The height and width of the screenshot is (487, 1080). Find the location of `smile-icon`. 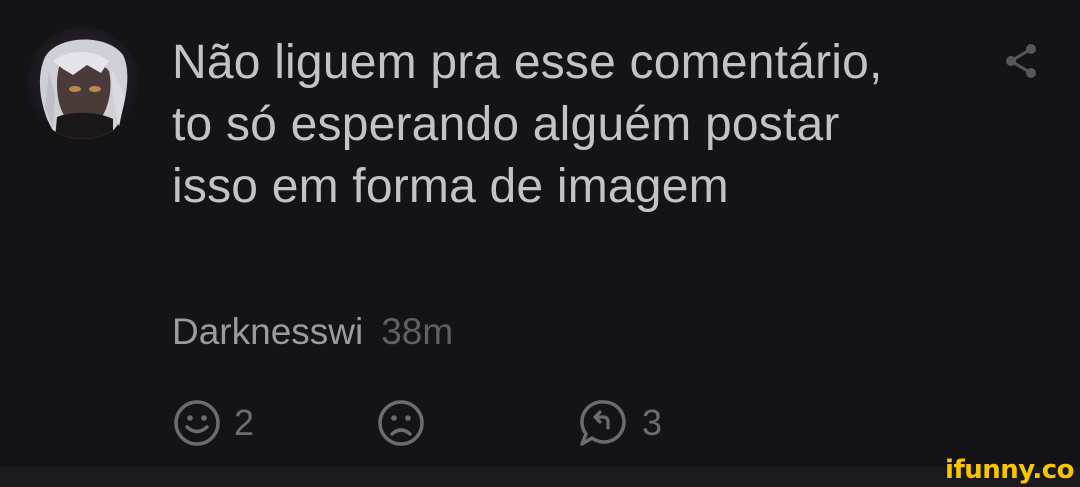

smile-icon is located at coordinates (197, 423).